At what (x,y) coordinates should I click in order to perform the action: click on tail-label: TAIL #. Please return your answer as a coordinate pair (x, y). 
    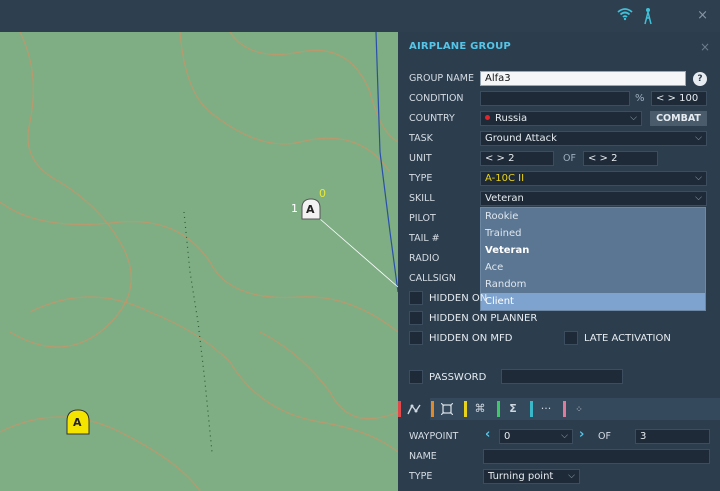
    Looking at the image, I should click on (424, 238).